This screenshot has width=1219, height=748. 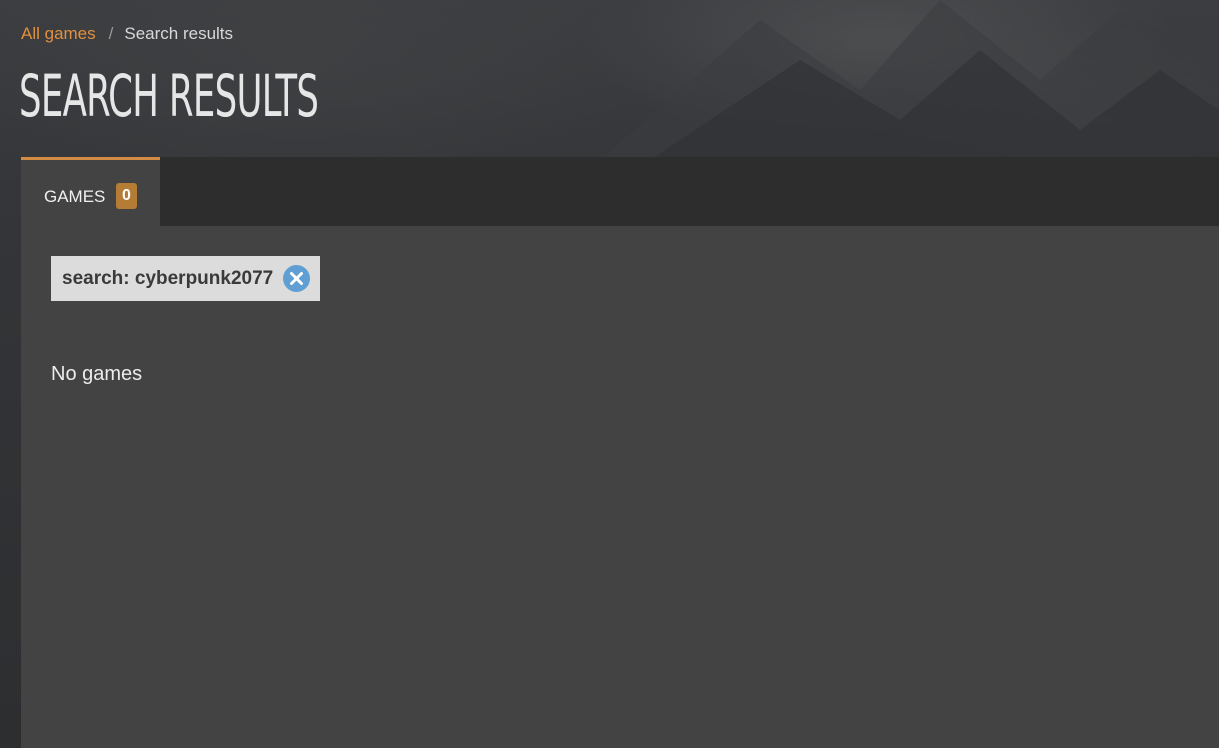 I want to click on close-circle-icon, so click(x=296, y=278).